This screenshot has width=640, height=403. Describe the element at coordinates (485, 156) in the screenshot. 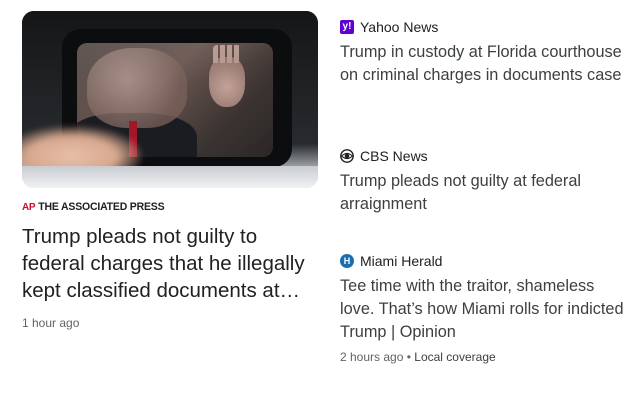

I see `story-source: CBS News` at that location.